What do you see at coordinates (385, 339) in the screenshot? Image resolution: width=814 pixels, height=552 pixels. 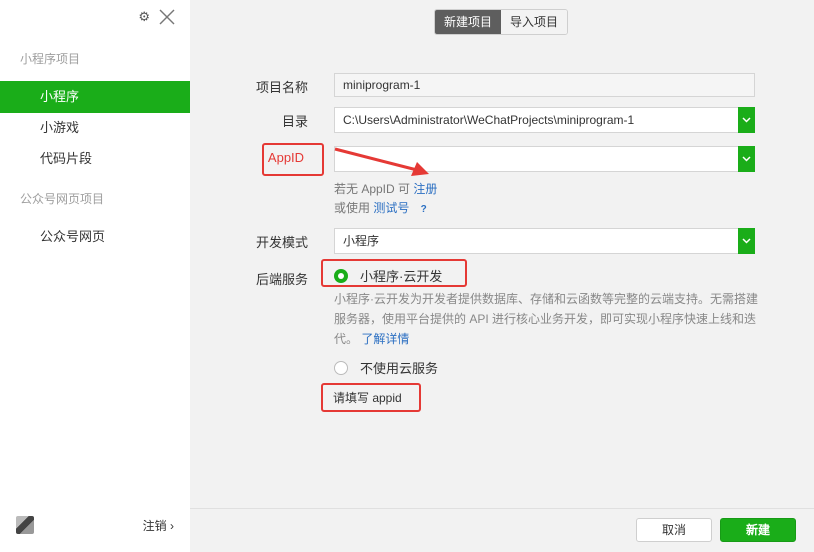 I see `learn-more-link: 了解详情` at bounding box center [385, 339].